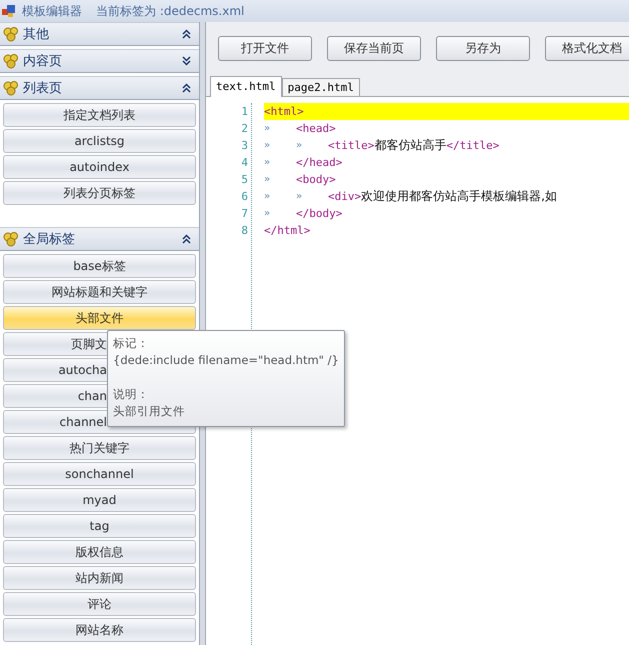 The width and height of the screenshot is (629, 645). I want to click on html-tag: </html>, so click(287, 230).